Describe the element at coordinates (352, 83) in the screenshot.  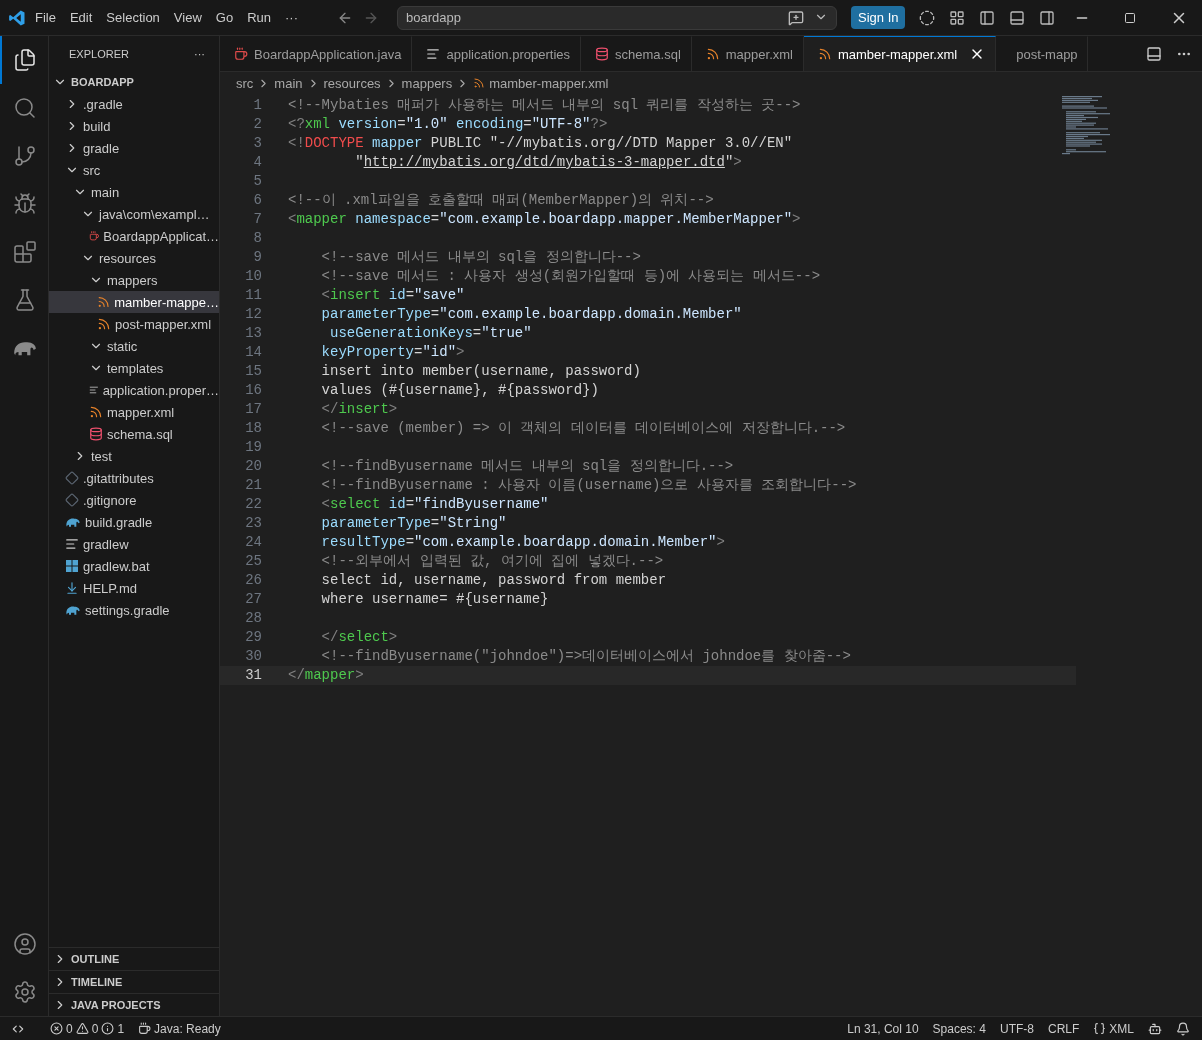
I see `breadcrumb-item: resources` at that location.